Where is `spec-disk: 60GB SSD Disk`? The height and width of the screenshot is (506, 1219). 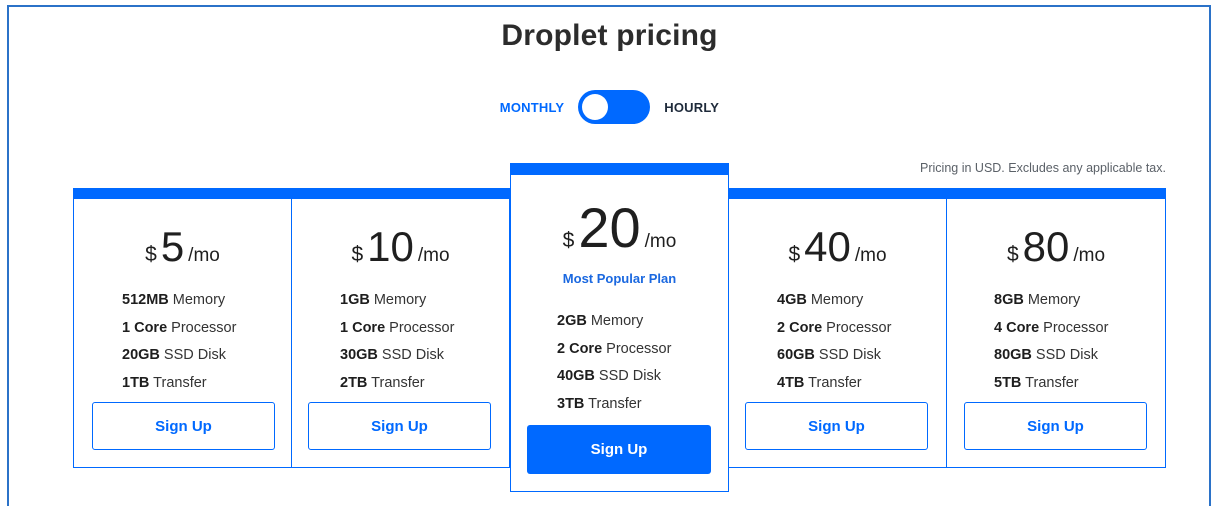 spec-disk: 60GB SSD Disk is located at coordinates (829, 355).